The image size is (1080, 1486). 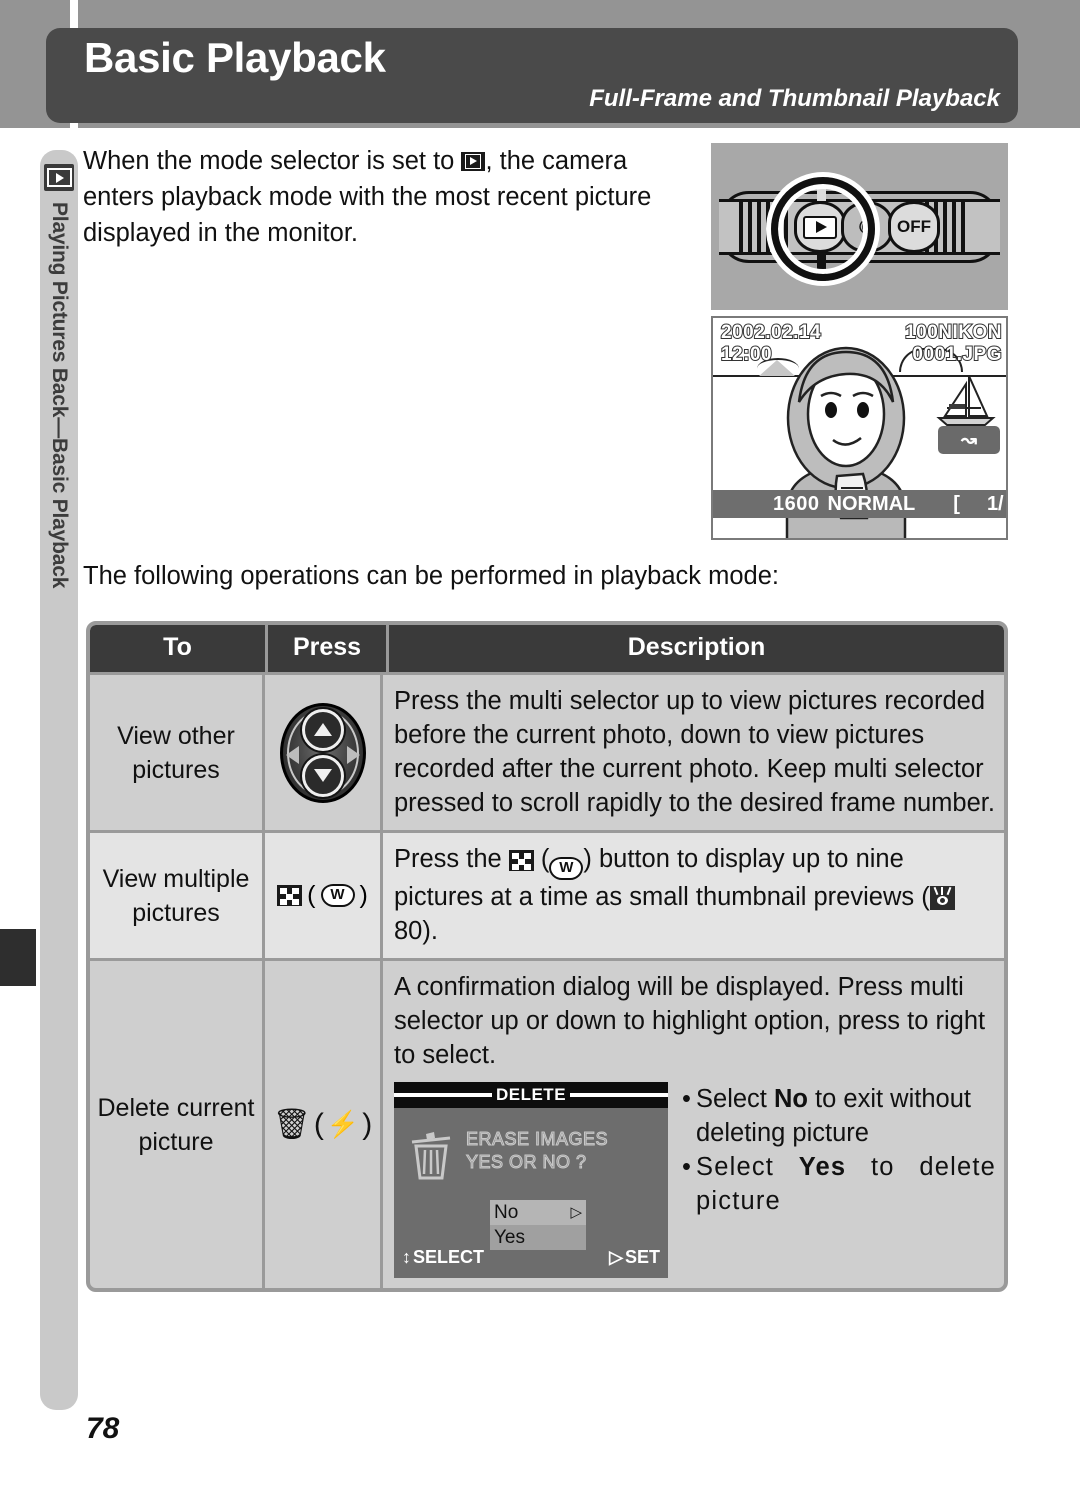 I want to click on monitor-frame-open: [, so click(x=957, y=503).